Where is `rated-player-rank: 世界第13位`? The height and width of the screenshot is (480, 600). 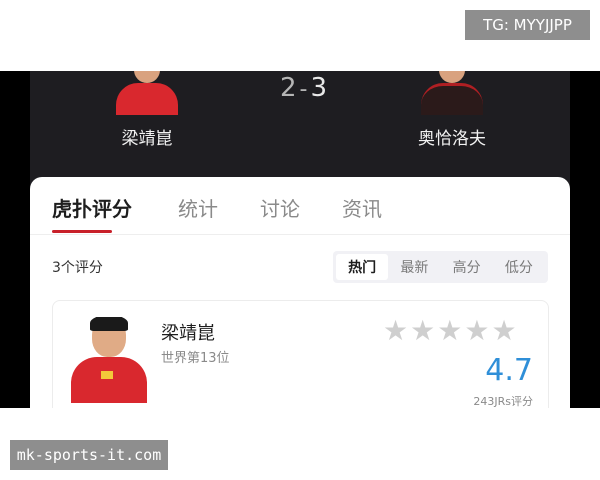
rated-player-rank: 世界第13位 is located at coordinates (195, 358).